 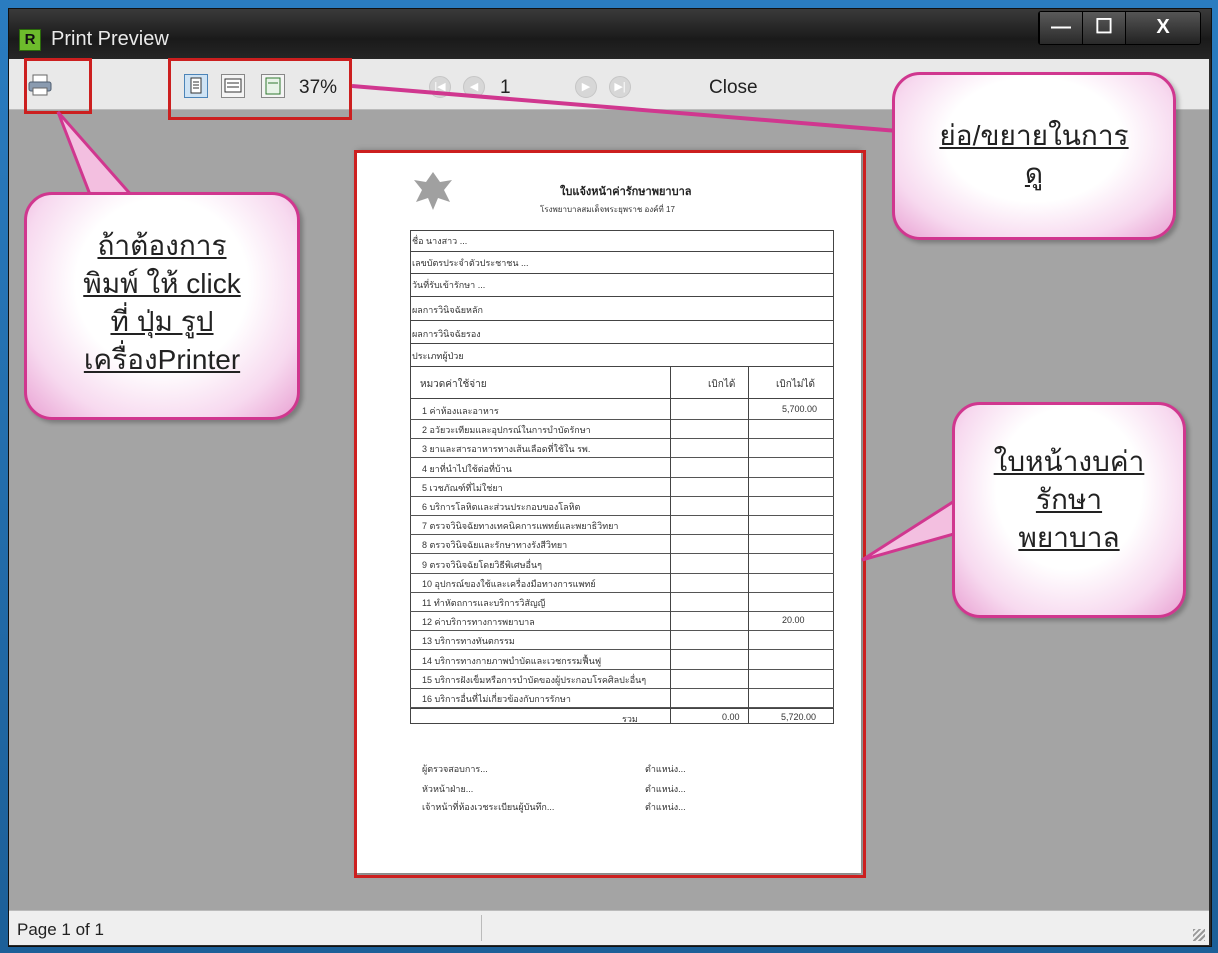 I want to click on callout-line: พิมพ์ ให้ click, so click(x=162, y=283).